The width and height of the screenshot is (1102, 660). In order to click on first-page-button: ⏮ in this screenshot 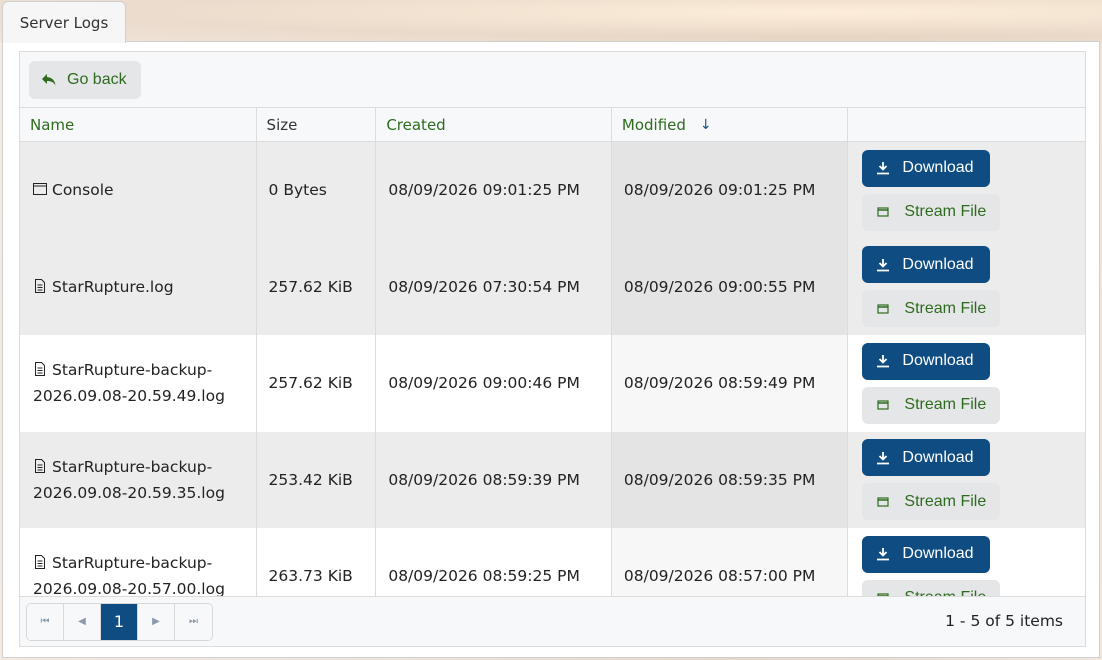, I will do `click(45, 621)`.